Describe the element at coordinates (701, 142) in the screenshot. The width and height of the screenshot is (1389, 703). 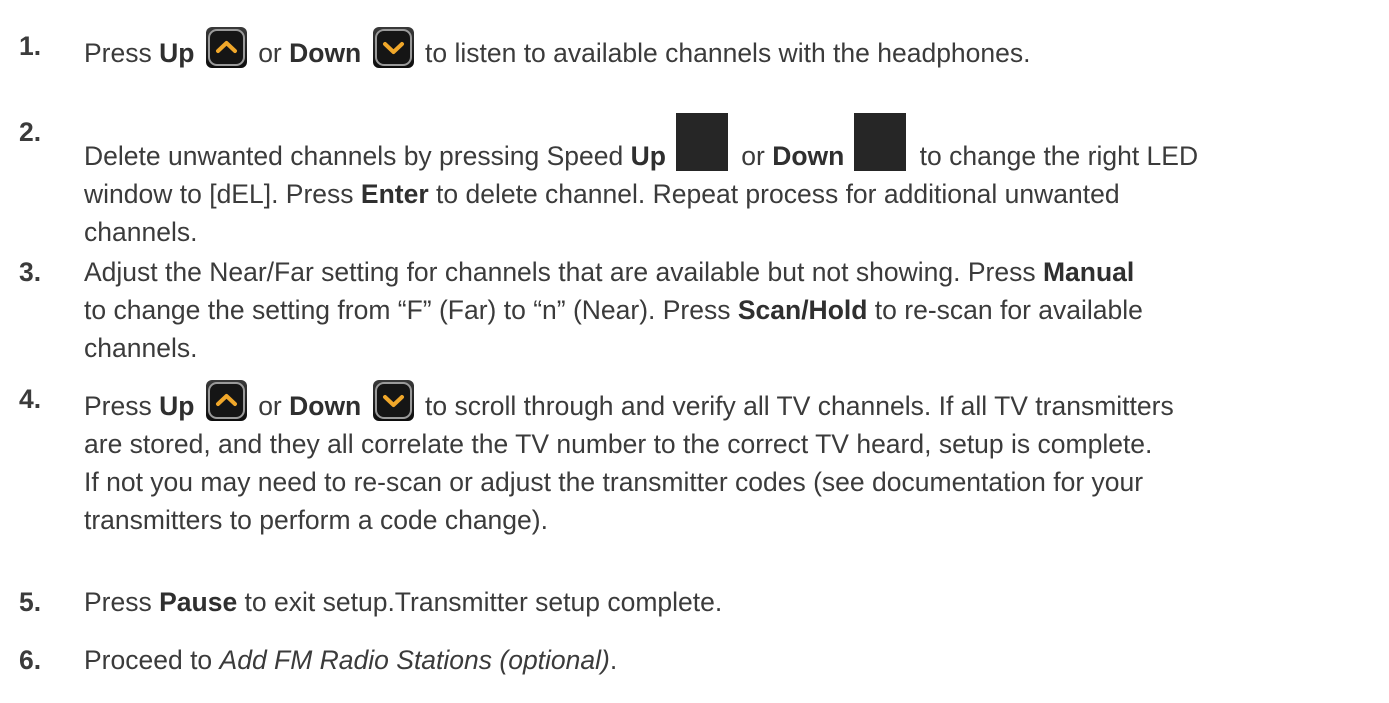
I see `speed-up-button-icon` at that location.